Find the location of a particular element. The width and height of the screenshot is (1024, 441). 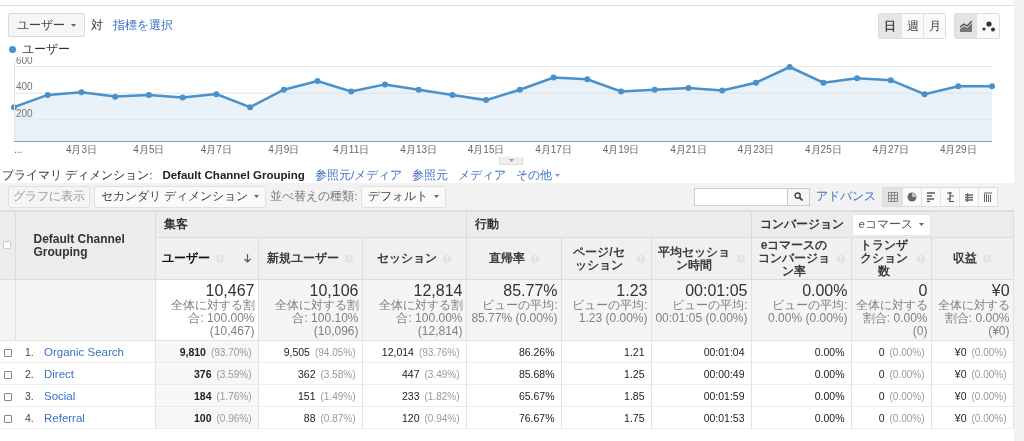

axis-label: 4月25日 is located at coordinates (823, 149).